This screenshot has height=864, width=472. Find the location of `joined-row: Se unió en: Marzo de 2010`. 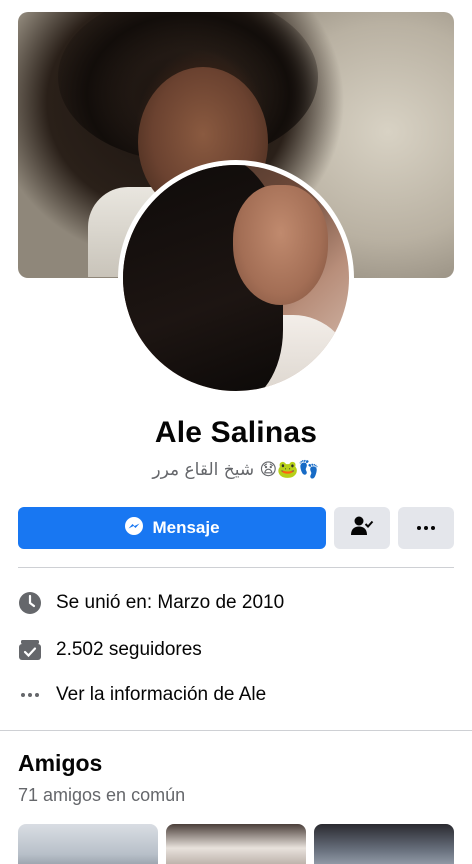

joined-row: Se unió en: Marzo de 2010 is located at coordinates (151, 603).